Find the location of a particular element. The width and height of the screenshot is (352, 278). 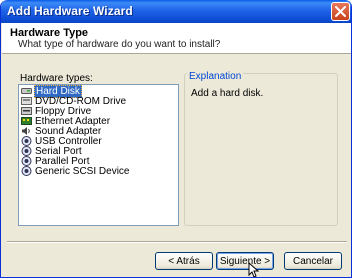

title-bar: Add Hardware Wizard is located at coordinates (176, 11).